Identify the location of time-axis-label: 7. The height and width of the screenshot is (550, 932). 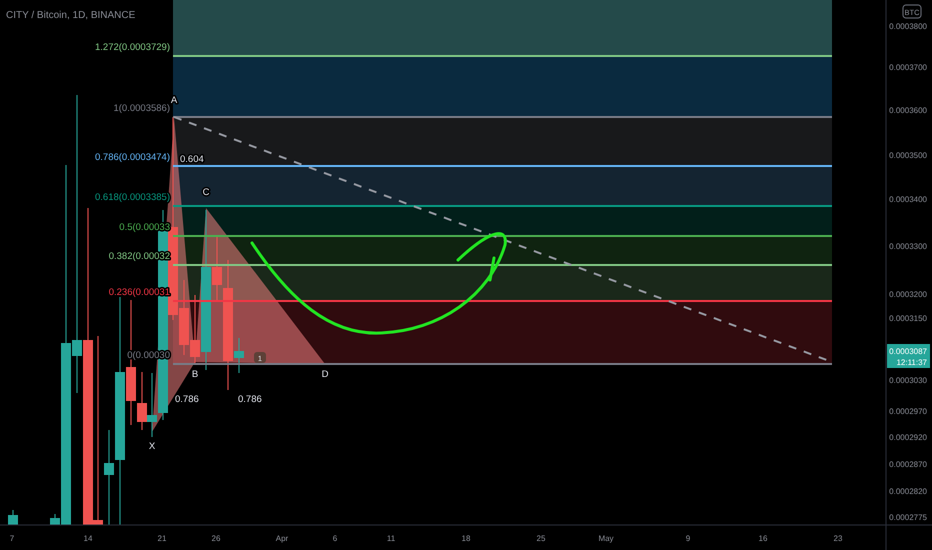
(12, 538).